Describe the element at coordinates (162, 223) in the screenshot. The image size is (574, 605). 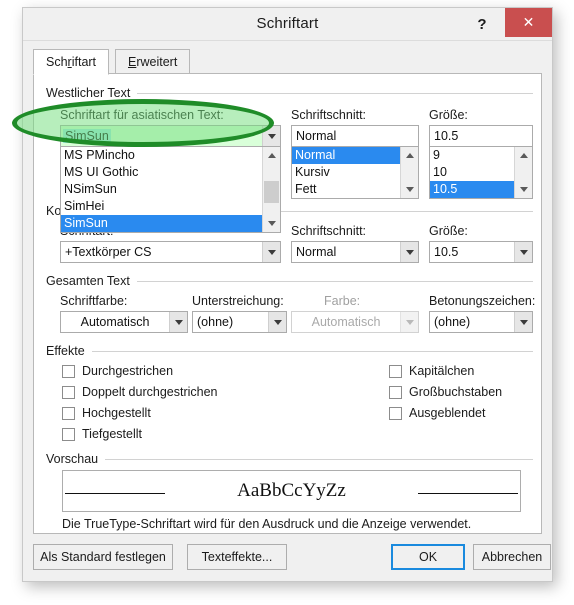
I see `list-item-selected: SimSun` at that location.